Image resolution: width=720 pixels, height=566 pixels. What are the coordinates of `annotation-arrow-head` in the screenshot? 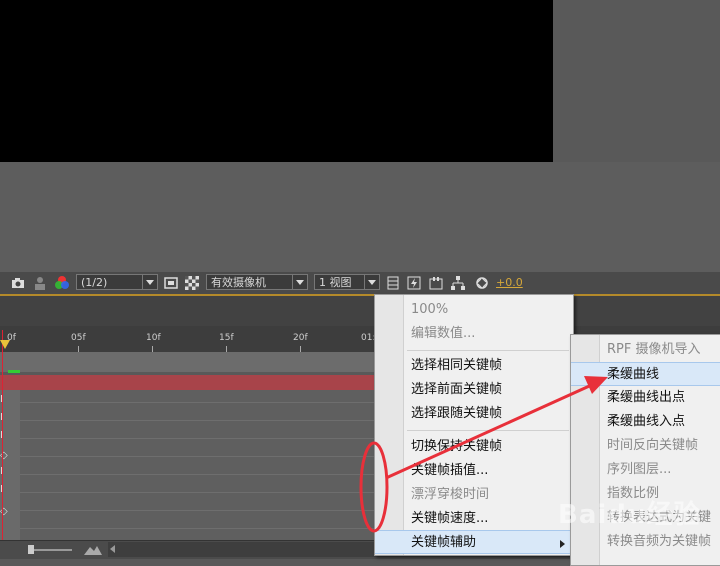 It's located at (596, 385).